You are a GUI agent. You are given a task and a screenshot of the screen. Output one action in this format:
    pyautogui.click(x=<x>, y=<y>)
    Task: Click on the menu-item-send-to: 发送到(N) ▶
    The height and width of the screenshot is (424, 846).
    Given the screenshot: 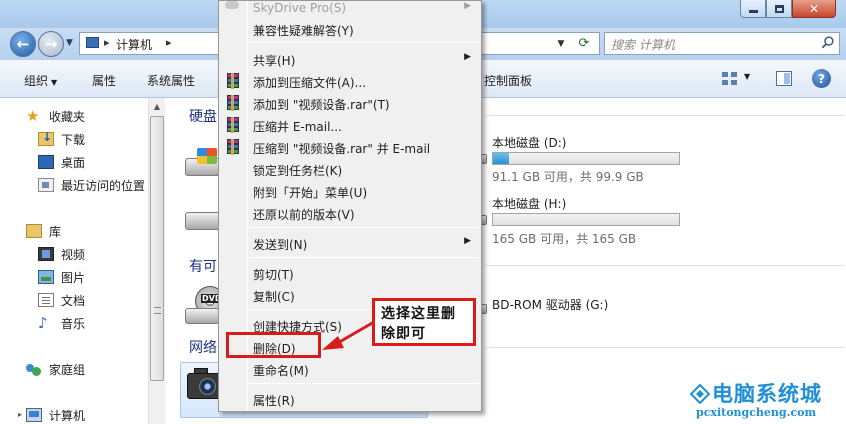 What is the action you would take?
    pyautogui.click(x=350, y=243)
    